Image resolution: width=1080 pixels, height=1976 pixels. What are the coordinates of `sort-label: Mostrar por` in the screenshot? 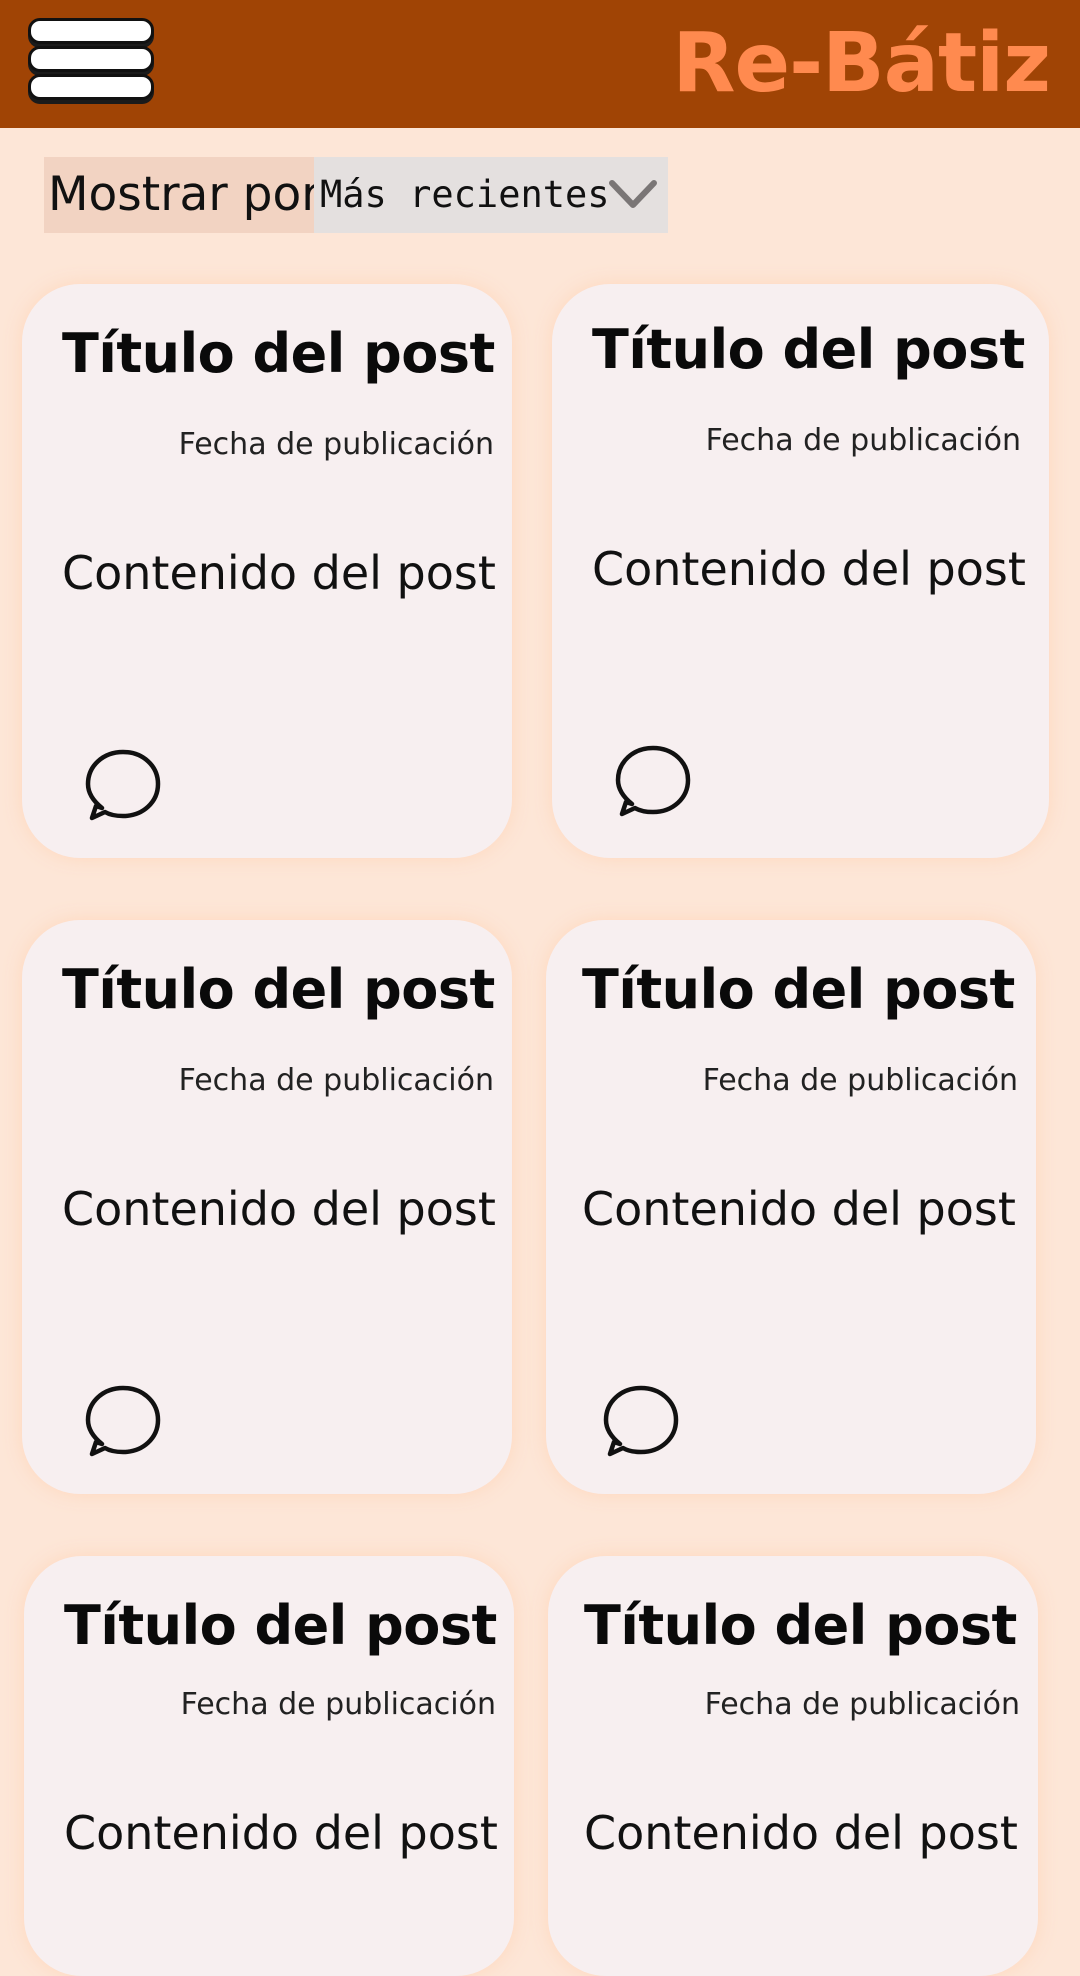 It's located at (182, 195).